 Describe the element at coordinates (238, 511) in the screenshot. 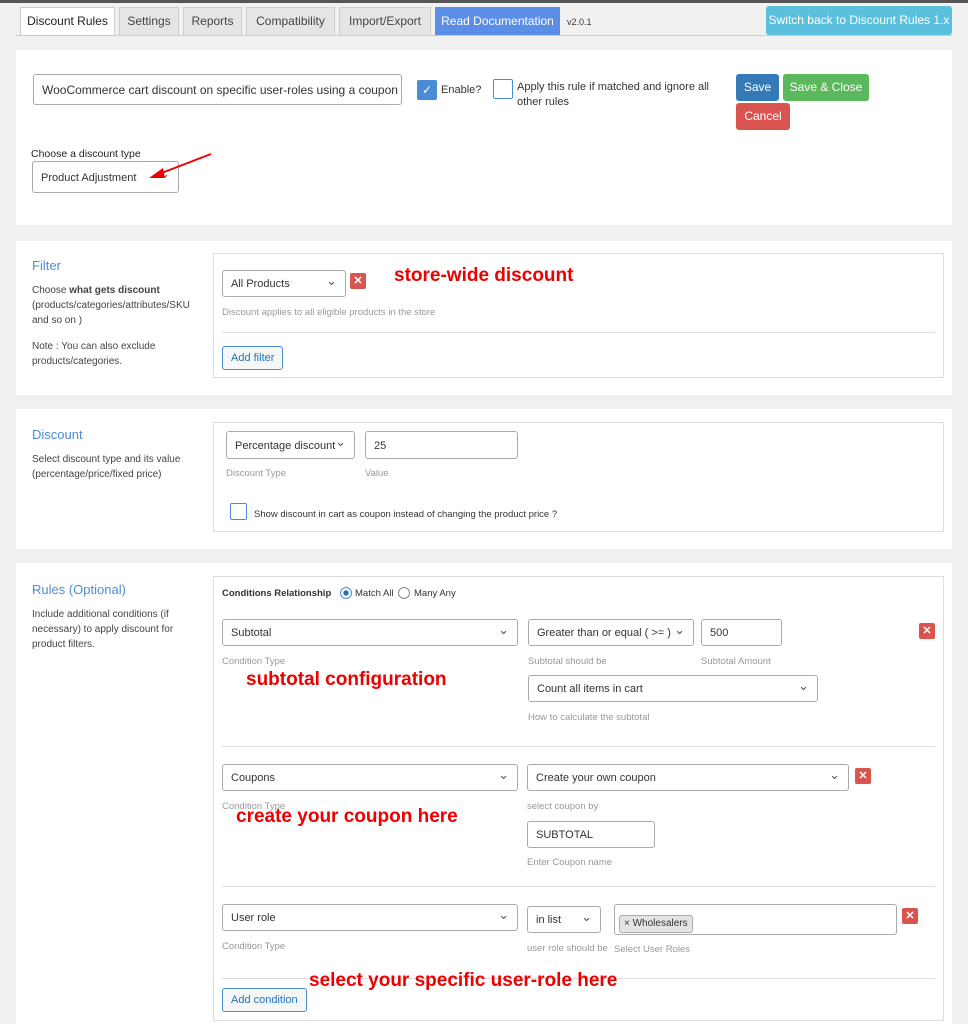

I see `coupon-display-checkbox` at that location.